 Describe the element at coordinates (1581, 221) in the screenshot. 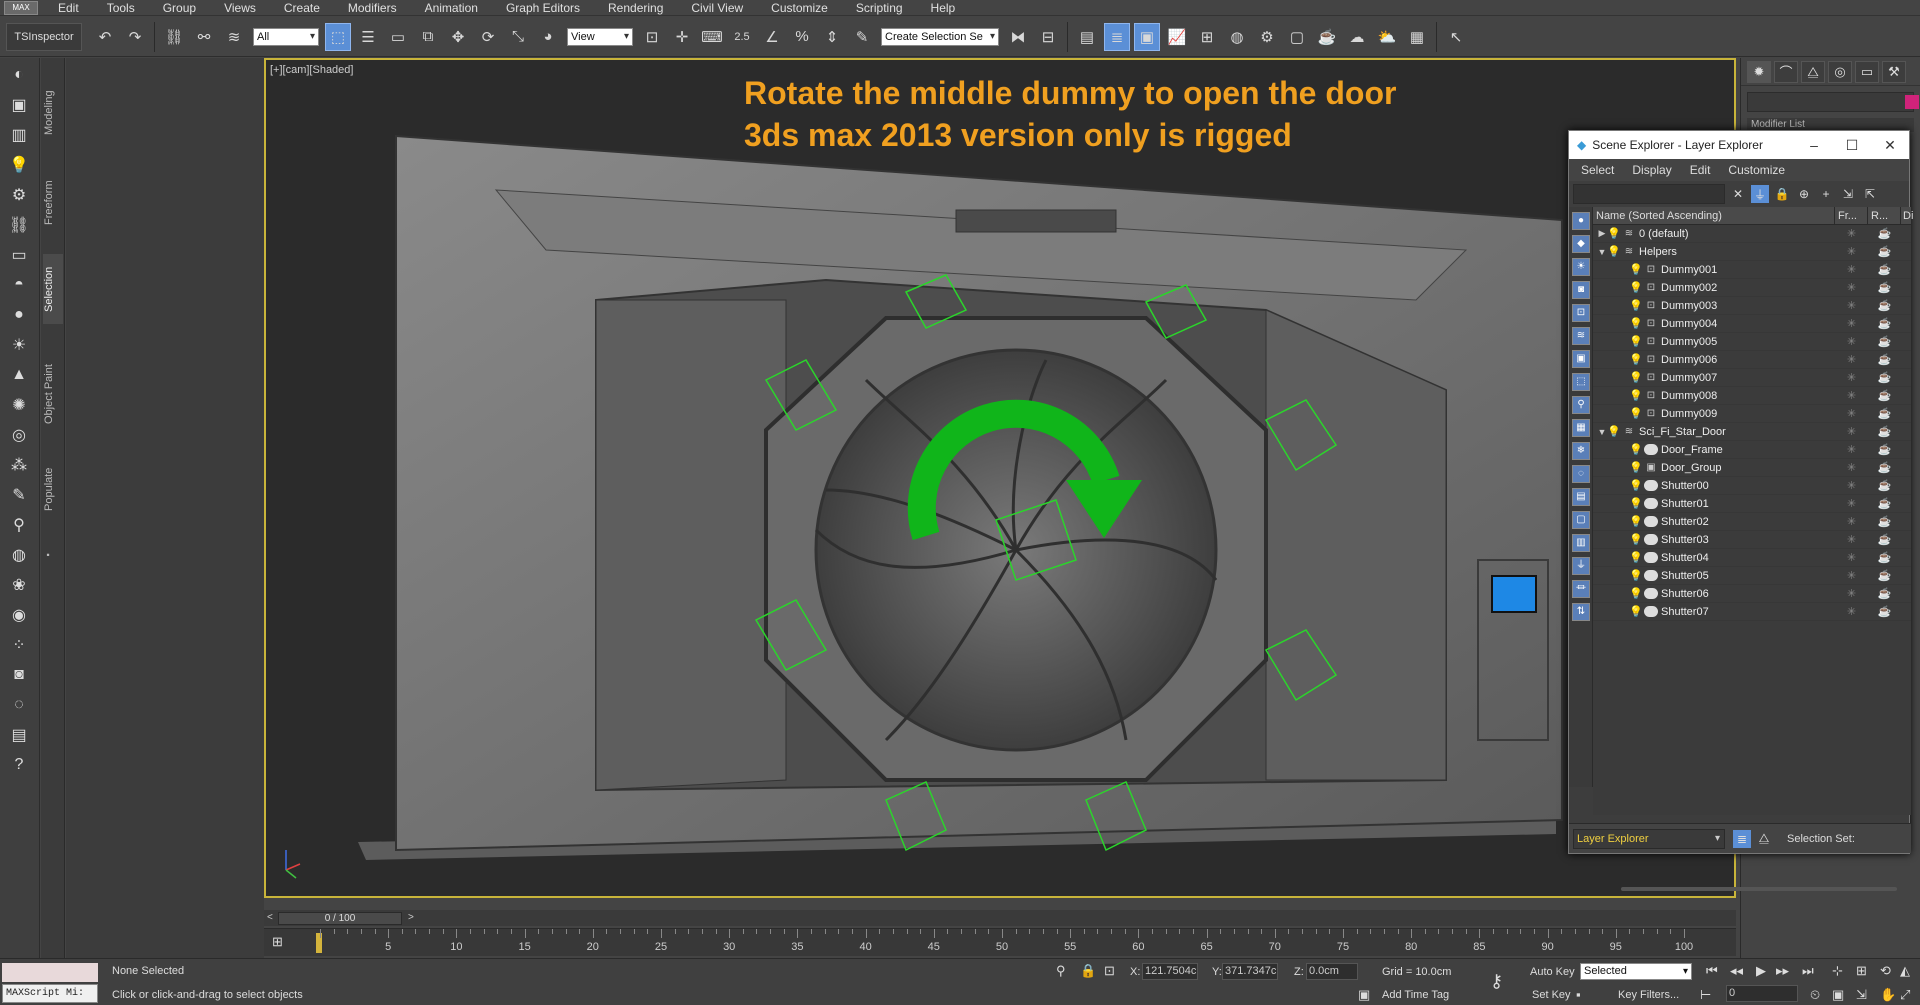

I see `filter-geometry-icon: ●` at that location.